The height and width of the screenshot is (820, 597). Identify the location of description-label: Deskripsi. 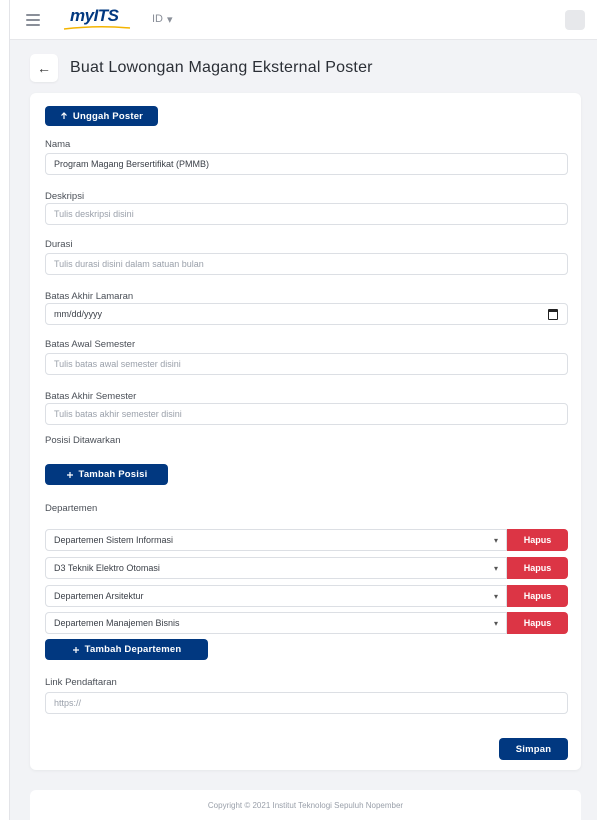
(65, 196).